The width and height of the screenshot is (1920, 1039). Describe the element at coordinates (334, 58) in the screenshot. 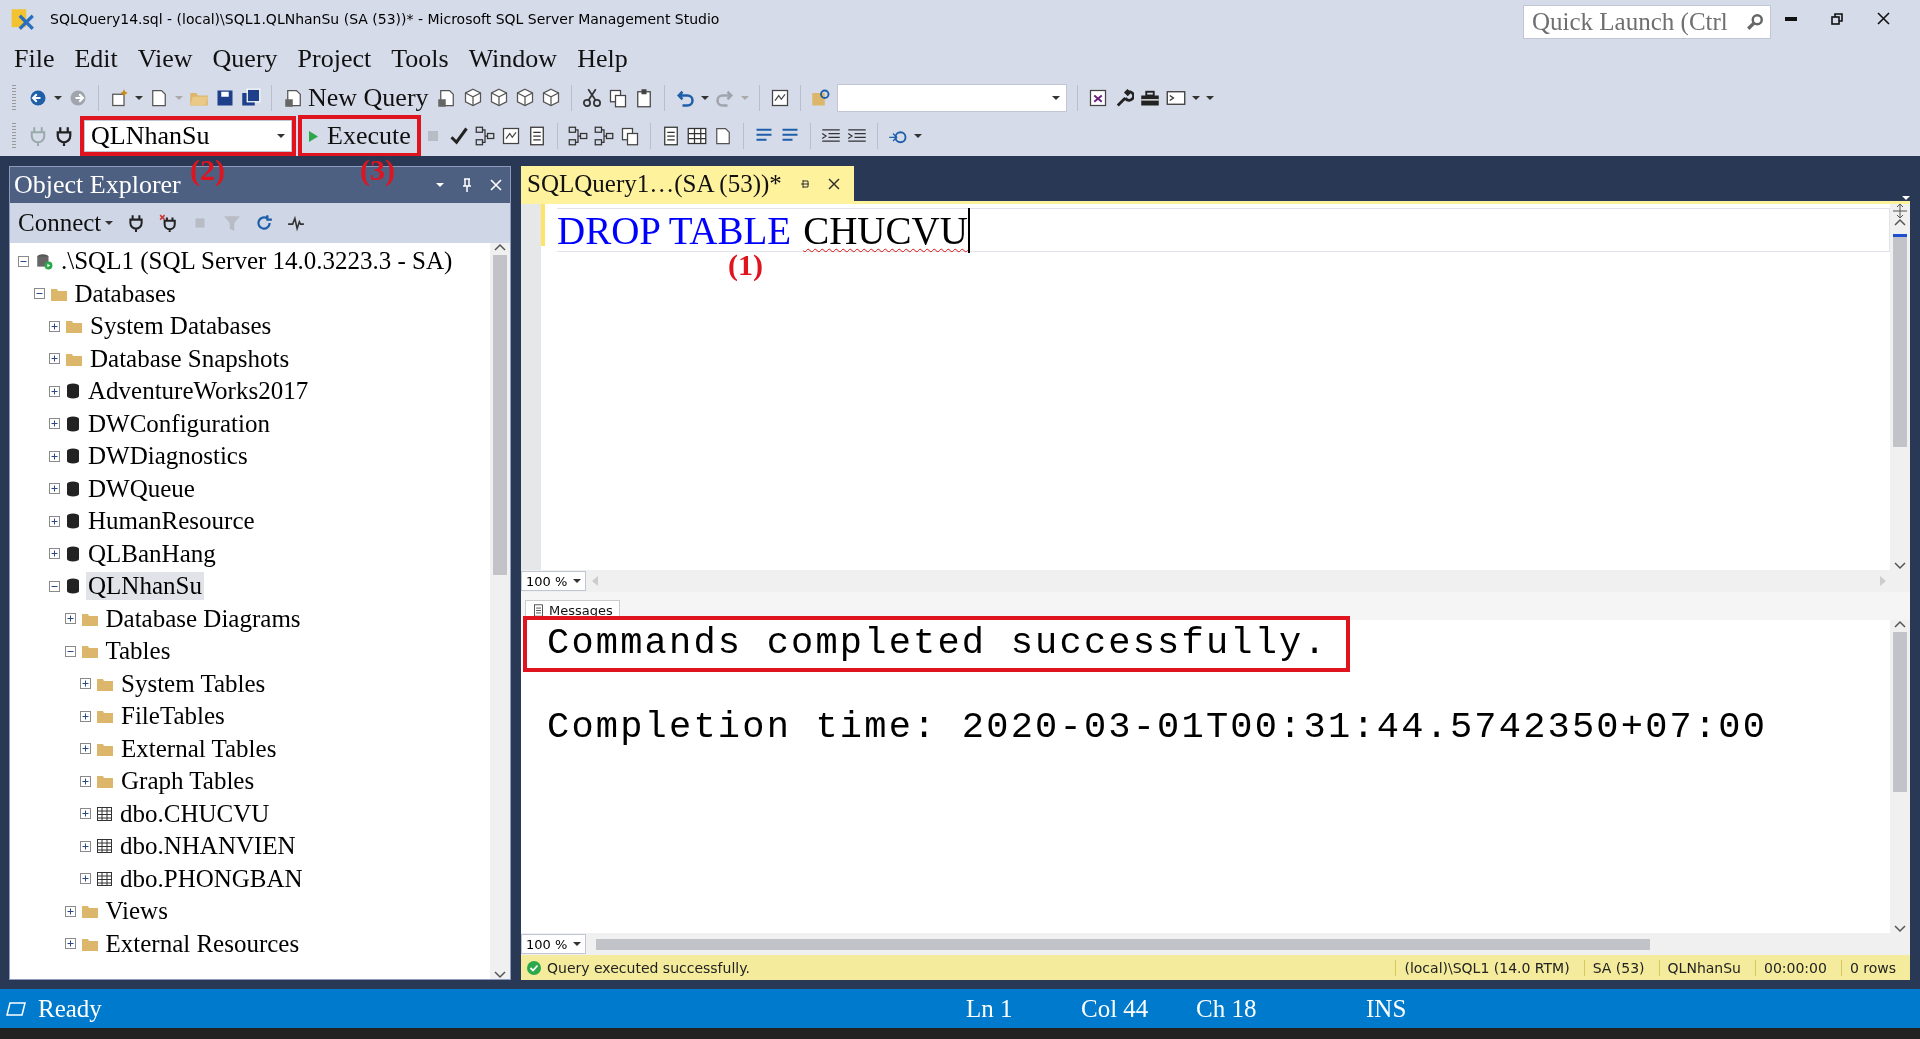

I see `menu-item: Project` at that location.